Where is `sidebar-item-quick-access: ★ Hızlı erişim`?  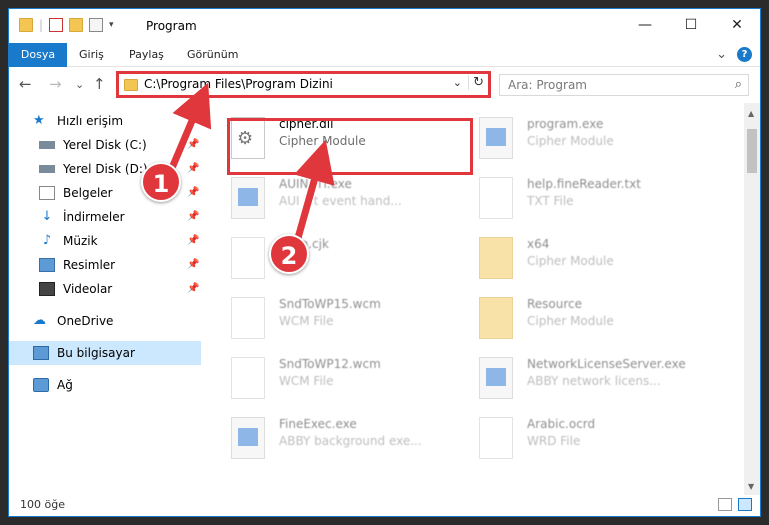
sidebar-item-quick-access: ★ Hızlı erişim is located at coordinates (78, 121).